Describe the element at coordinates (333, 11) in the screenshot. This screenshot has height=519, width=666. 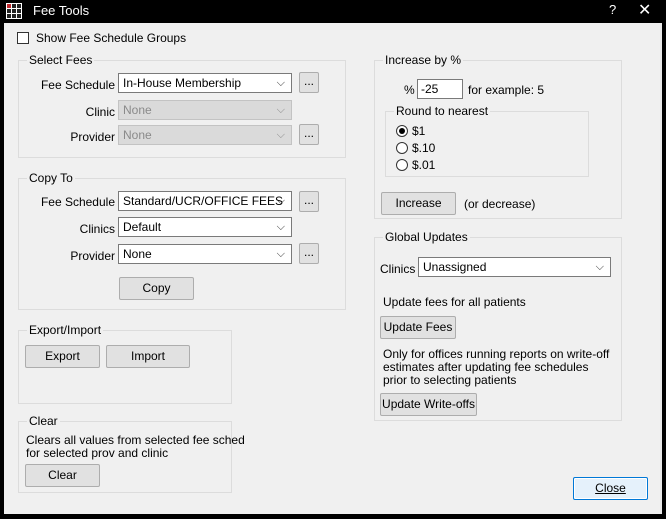
I see `title-bar: Fee Tools ? ✕` at that location.